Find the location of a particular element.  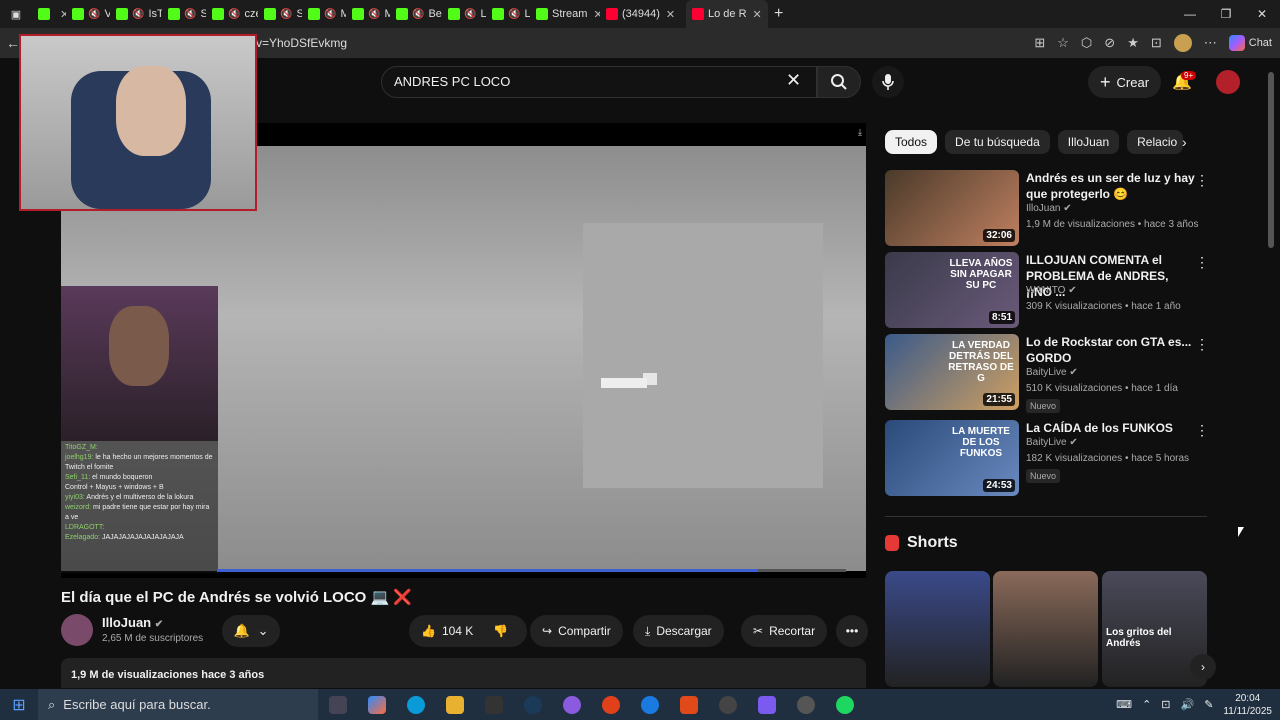

chevron-down-icon: ⌄ is located at coordinates (263, 630).